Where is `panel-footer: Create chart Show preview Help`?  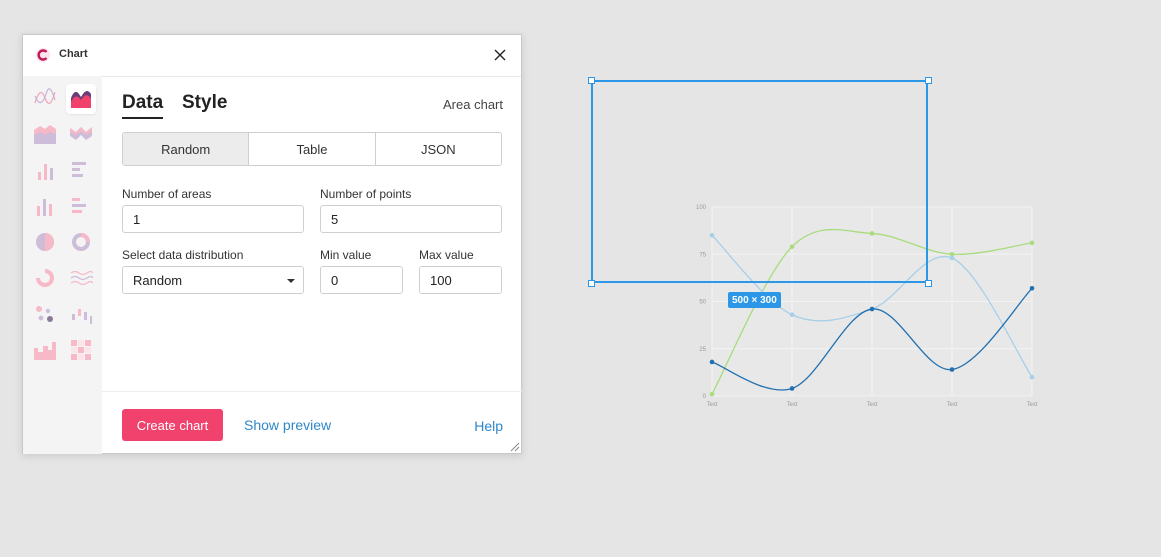 panel-footer: Create chart Show preview Help is located at coordinates (312, 422).